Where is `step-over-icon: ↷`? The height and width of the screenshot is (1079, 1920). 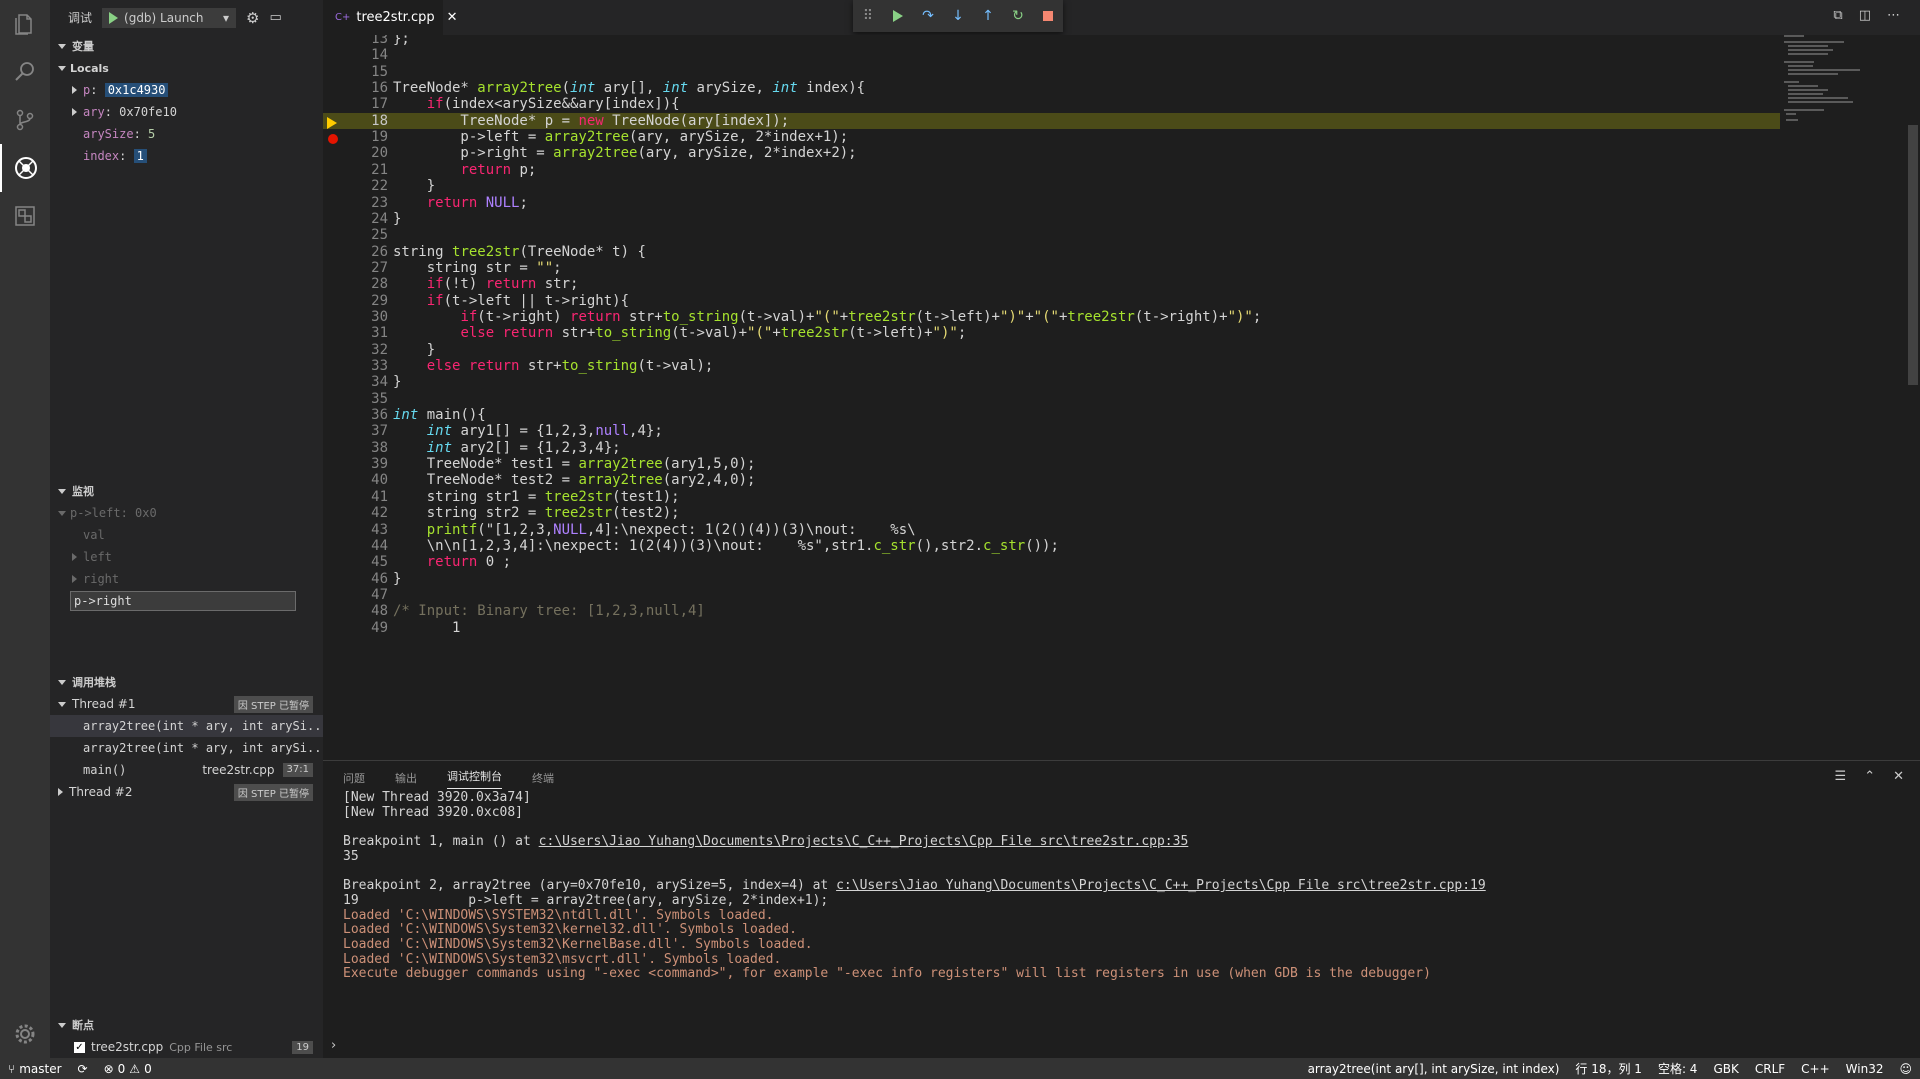 step-over-icon: ↷ is located at coordinates (928, 16).